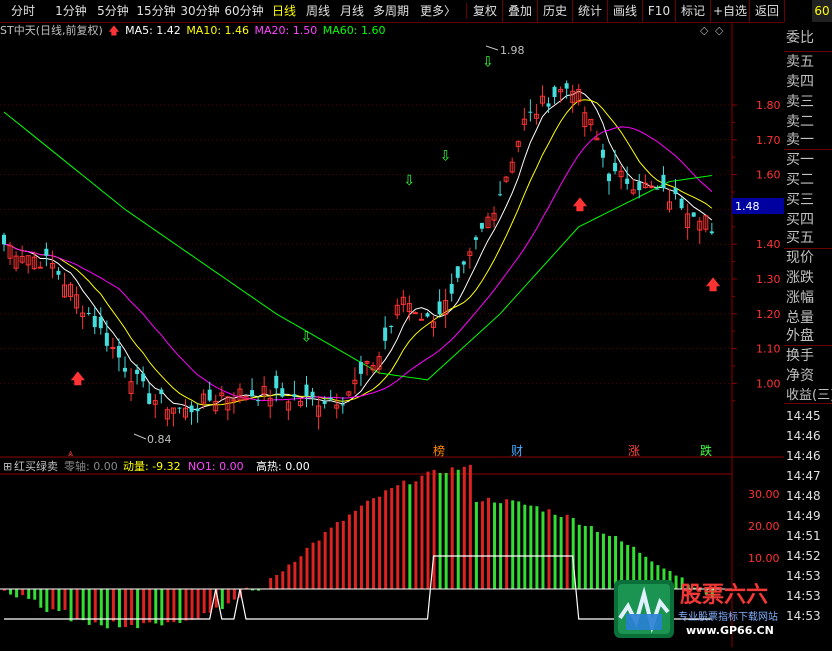 This screenshot has height=651, width=832. I want to click on low-label: 0.84, so click(159, 439).